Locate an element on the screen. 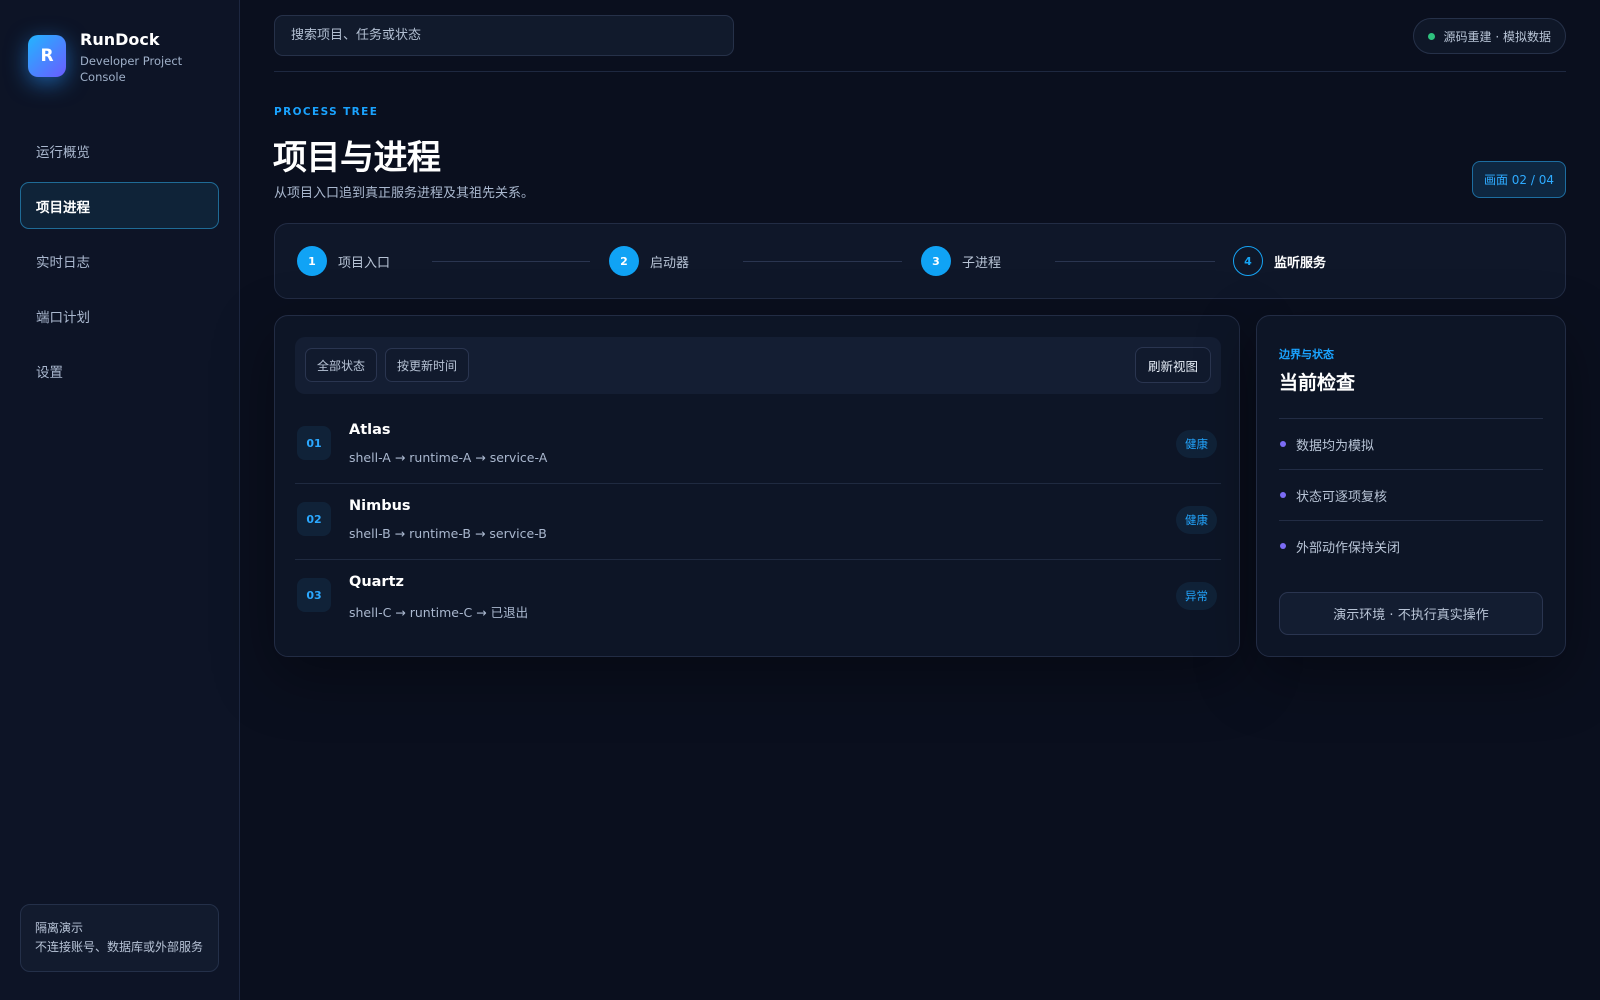 This screenshot has height=1000, width=1600. process-chain: shell-C → runtime-C → 已退出 is located at coordinates (439, 612).